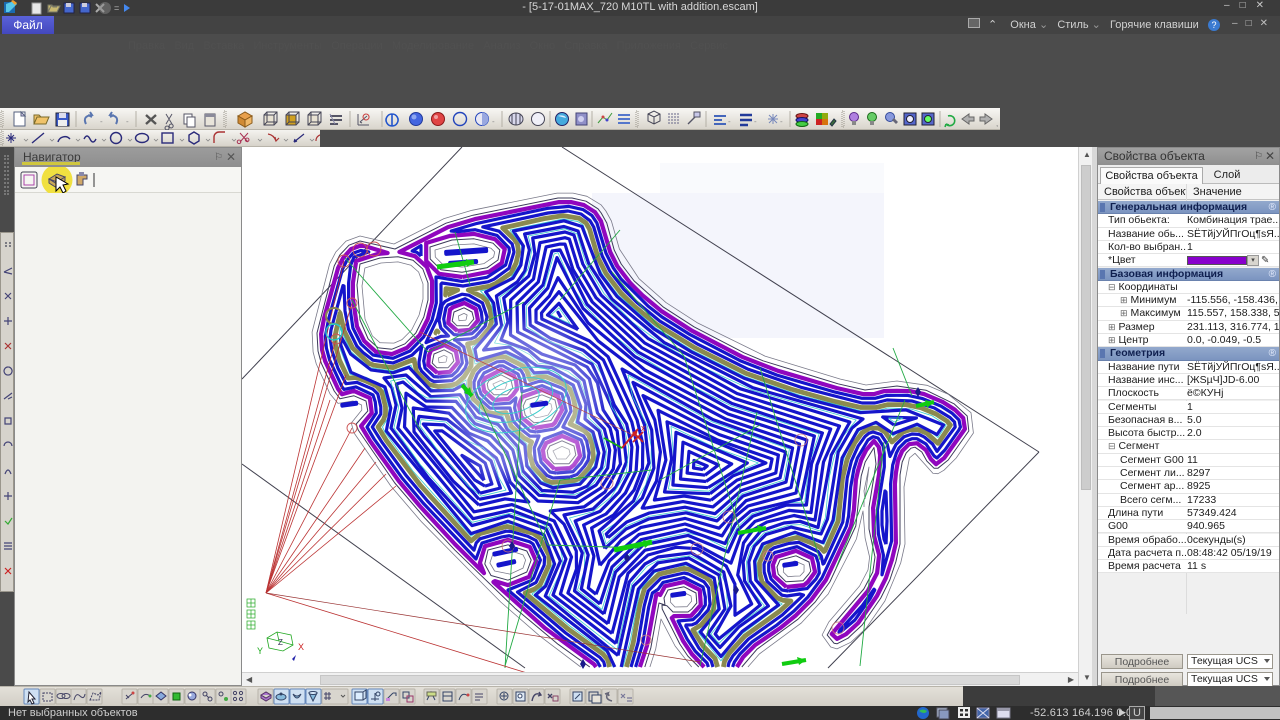 This screenshot has width=1280, height=720. What do you see at coordinates (280, 642) in the screenshot?
I see `svg-text: Z` at bounding box center [280, 642].